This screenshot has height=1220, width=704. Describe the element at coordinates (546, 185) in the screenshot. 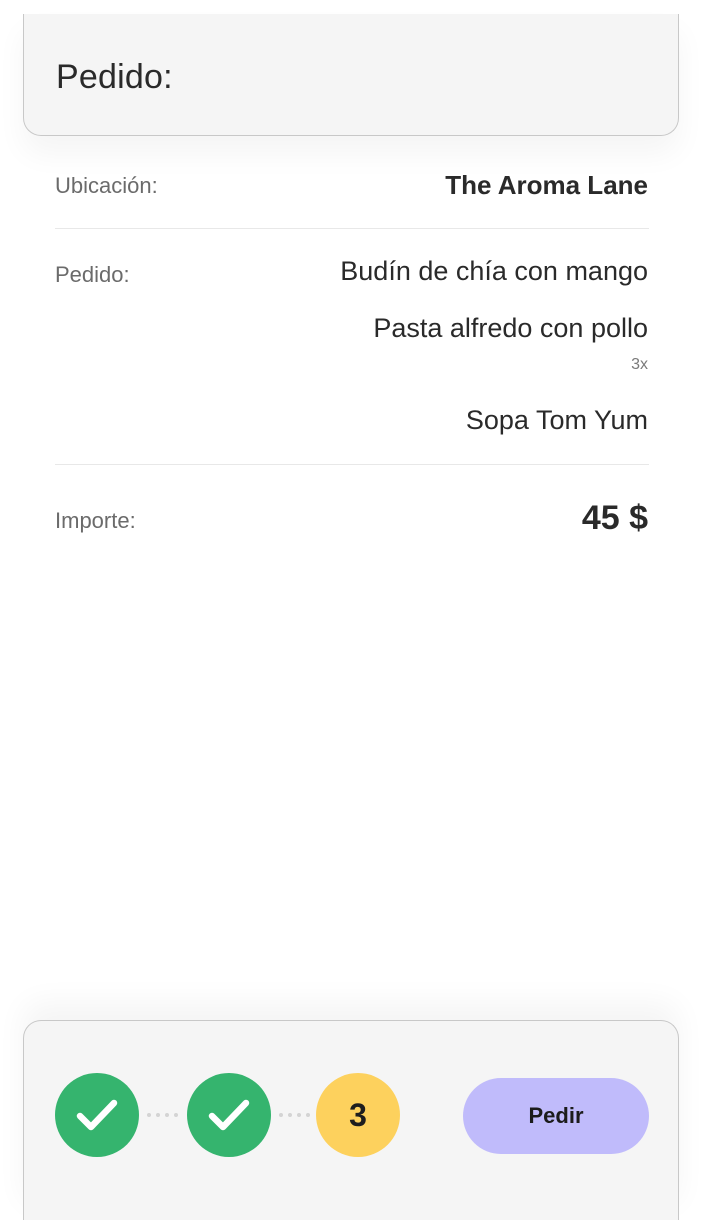

I see `location-value: The Aroma Lane` at that location.